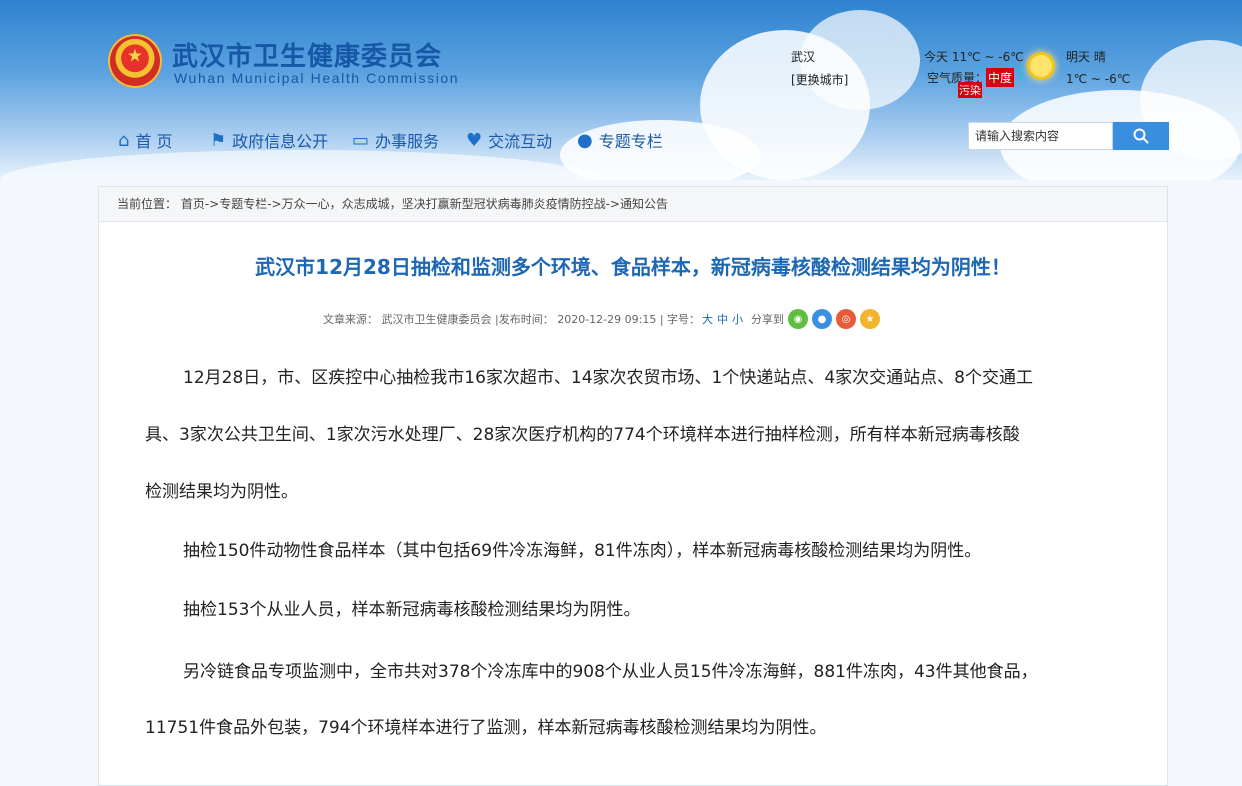 This screenshot has height=786, width=1242. I want to click on article-title: 武汉市12月28日抽检和监测多个环境、食品样本，新冠病毒核酸检测结果均为阴性！, so click(633, 267).